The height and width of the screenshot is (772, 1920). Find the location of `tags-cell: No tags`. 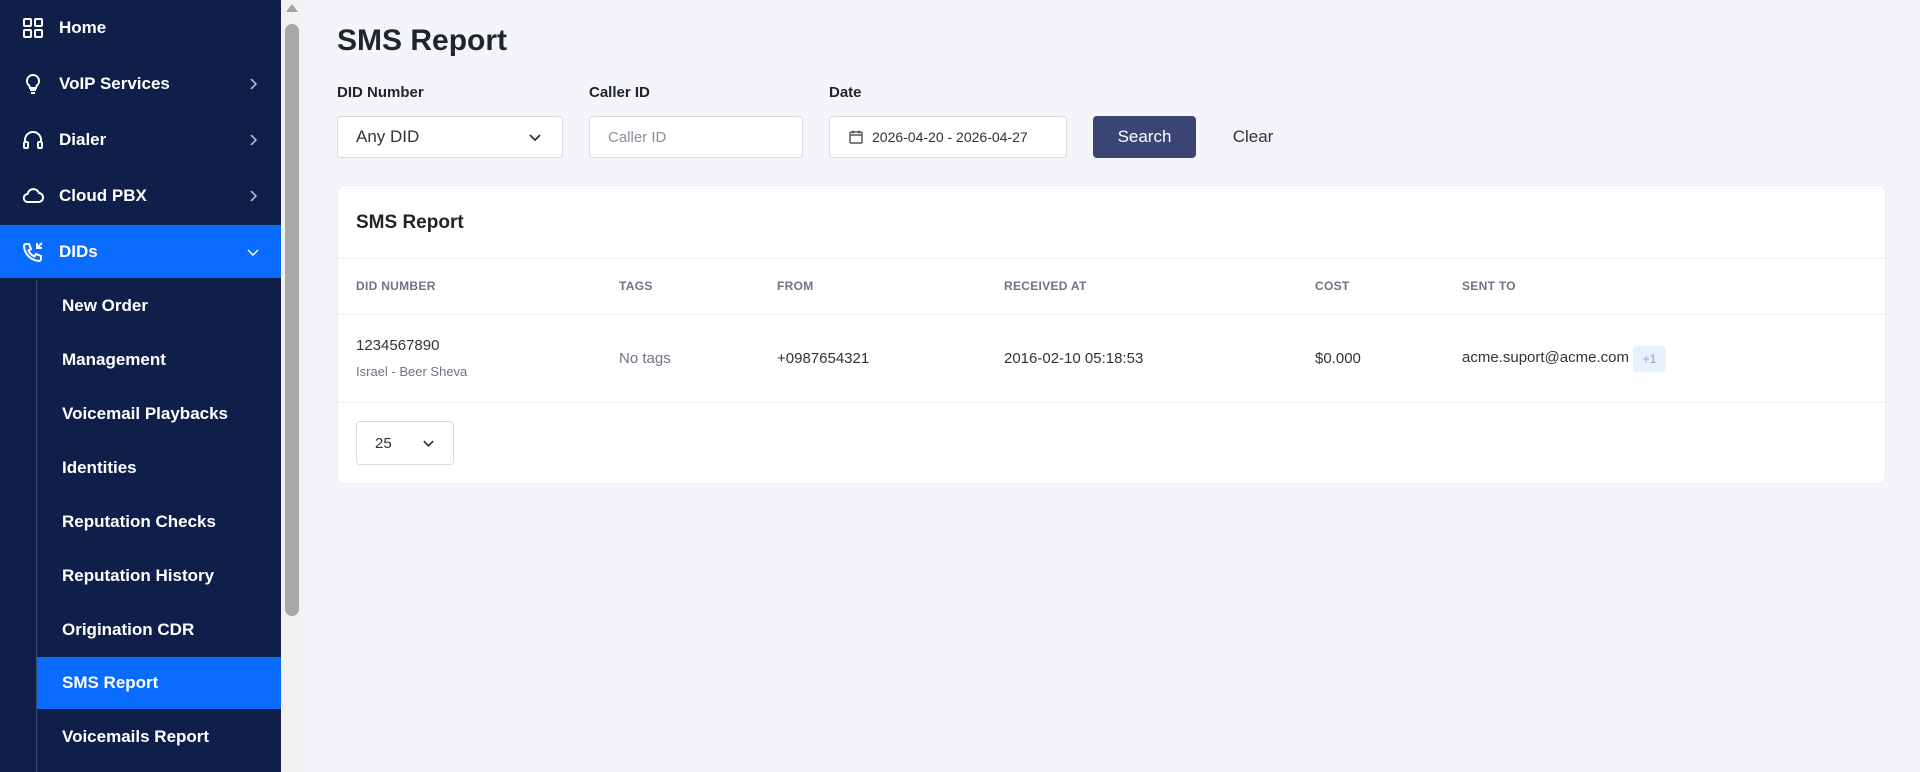

tags-cell: No tags is located at coordinates (645, 358).